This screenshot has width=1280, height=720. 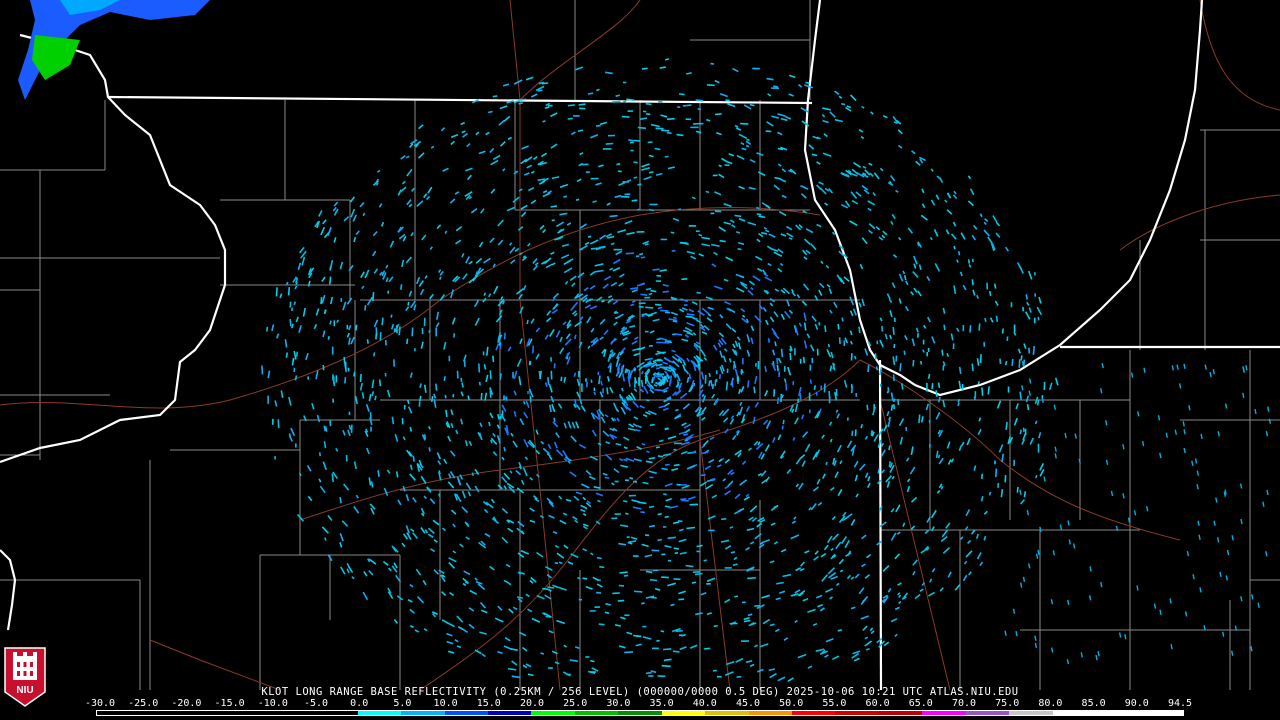 What do you see at coordinates (834, 703) in the screenshot?
I see `colorbar-tick-label: 55.0` at bounding box center [834, 703].